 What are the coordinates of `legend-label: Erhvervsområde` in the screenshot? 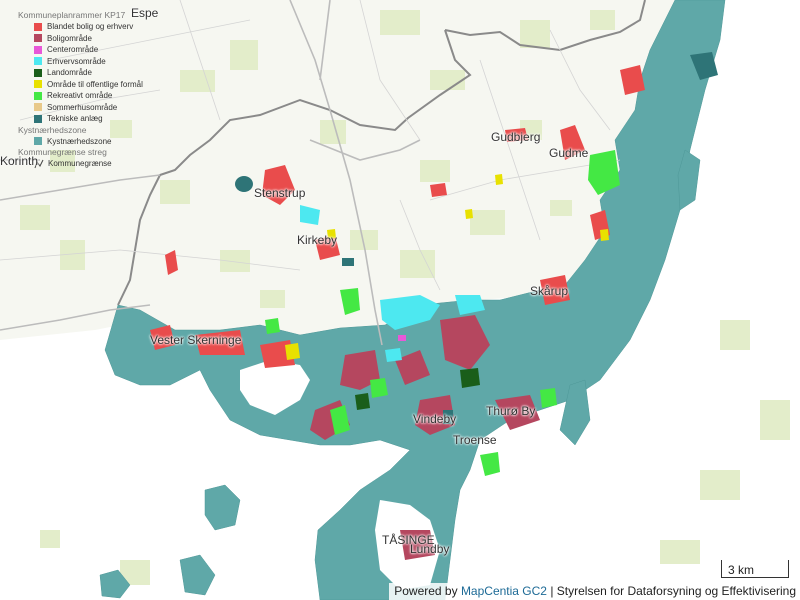 It's located at (76, 61).